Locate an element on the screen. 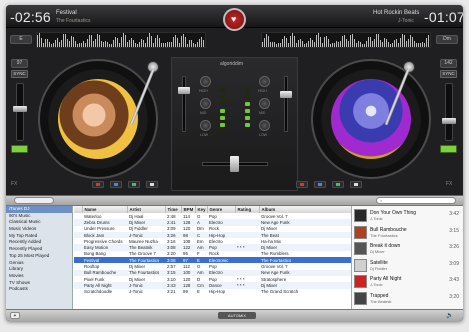  view-switcher is located at coordinates (34, 200).